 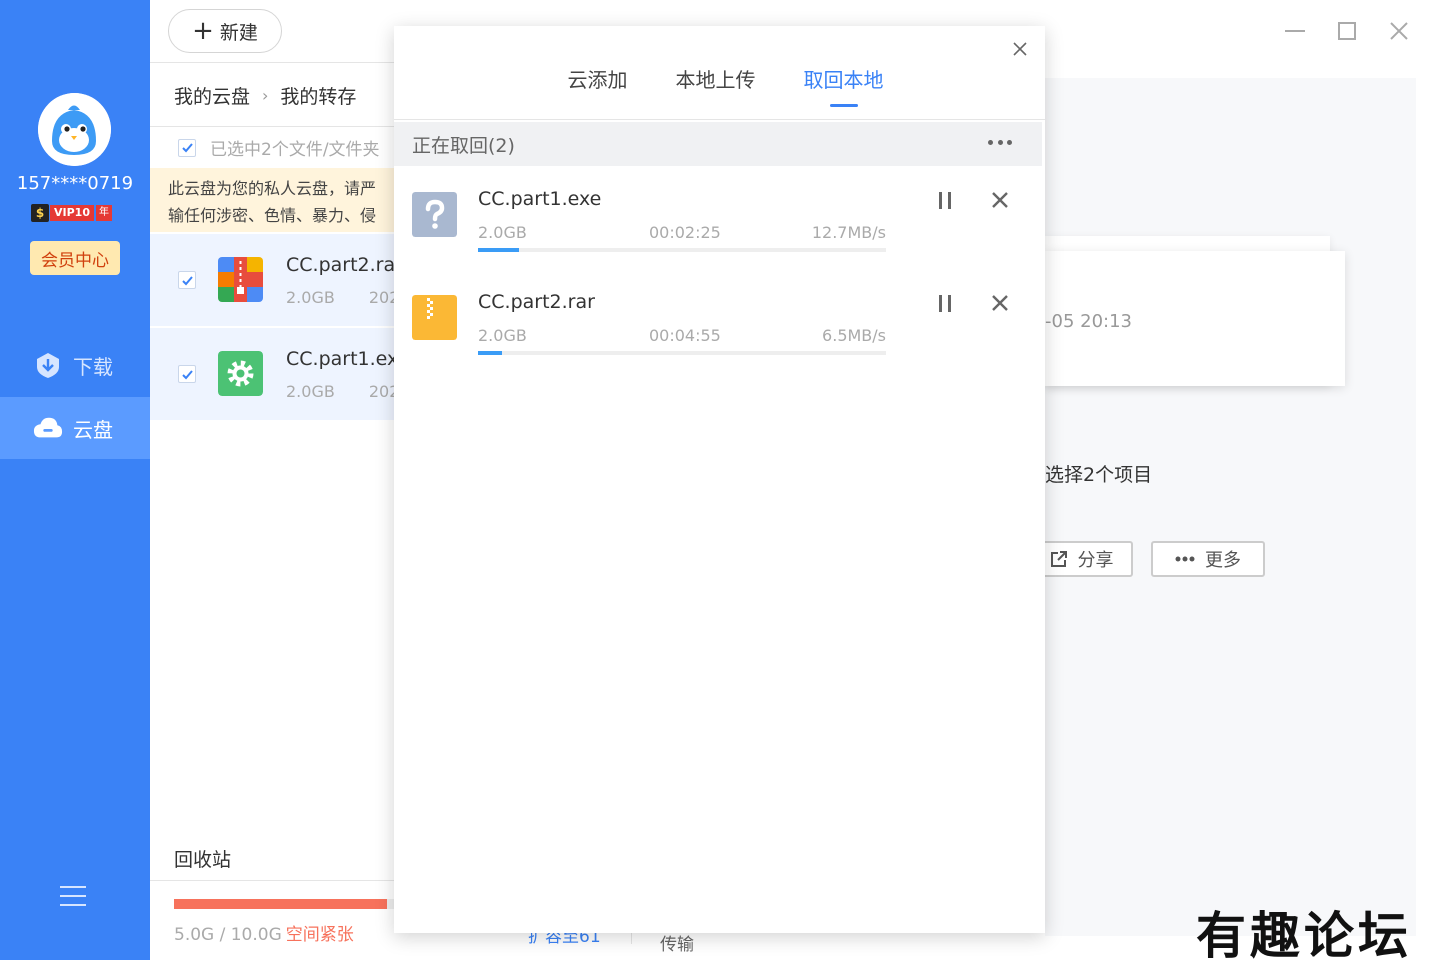 What do you see at coordinates (1399, 31) in the screenshot?
I see `close-window-icon` at bounding box center [1399, 31].